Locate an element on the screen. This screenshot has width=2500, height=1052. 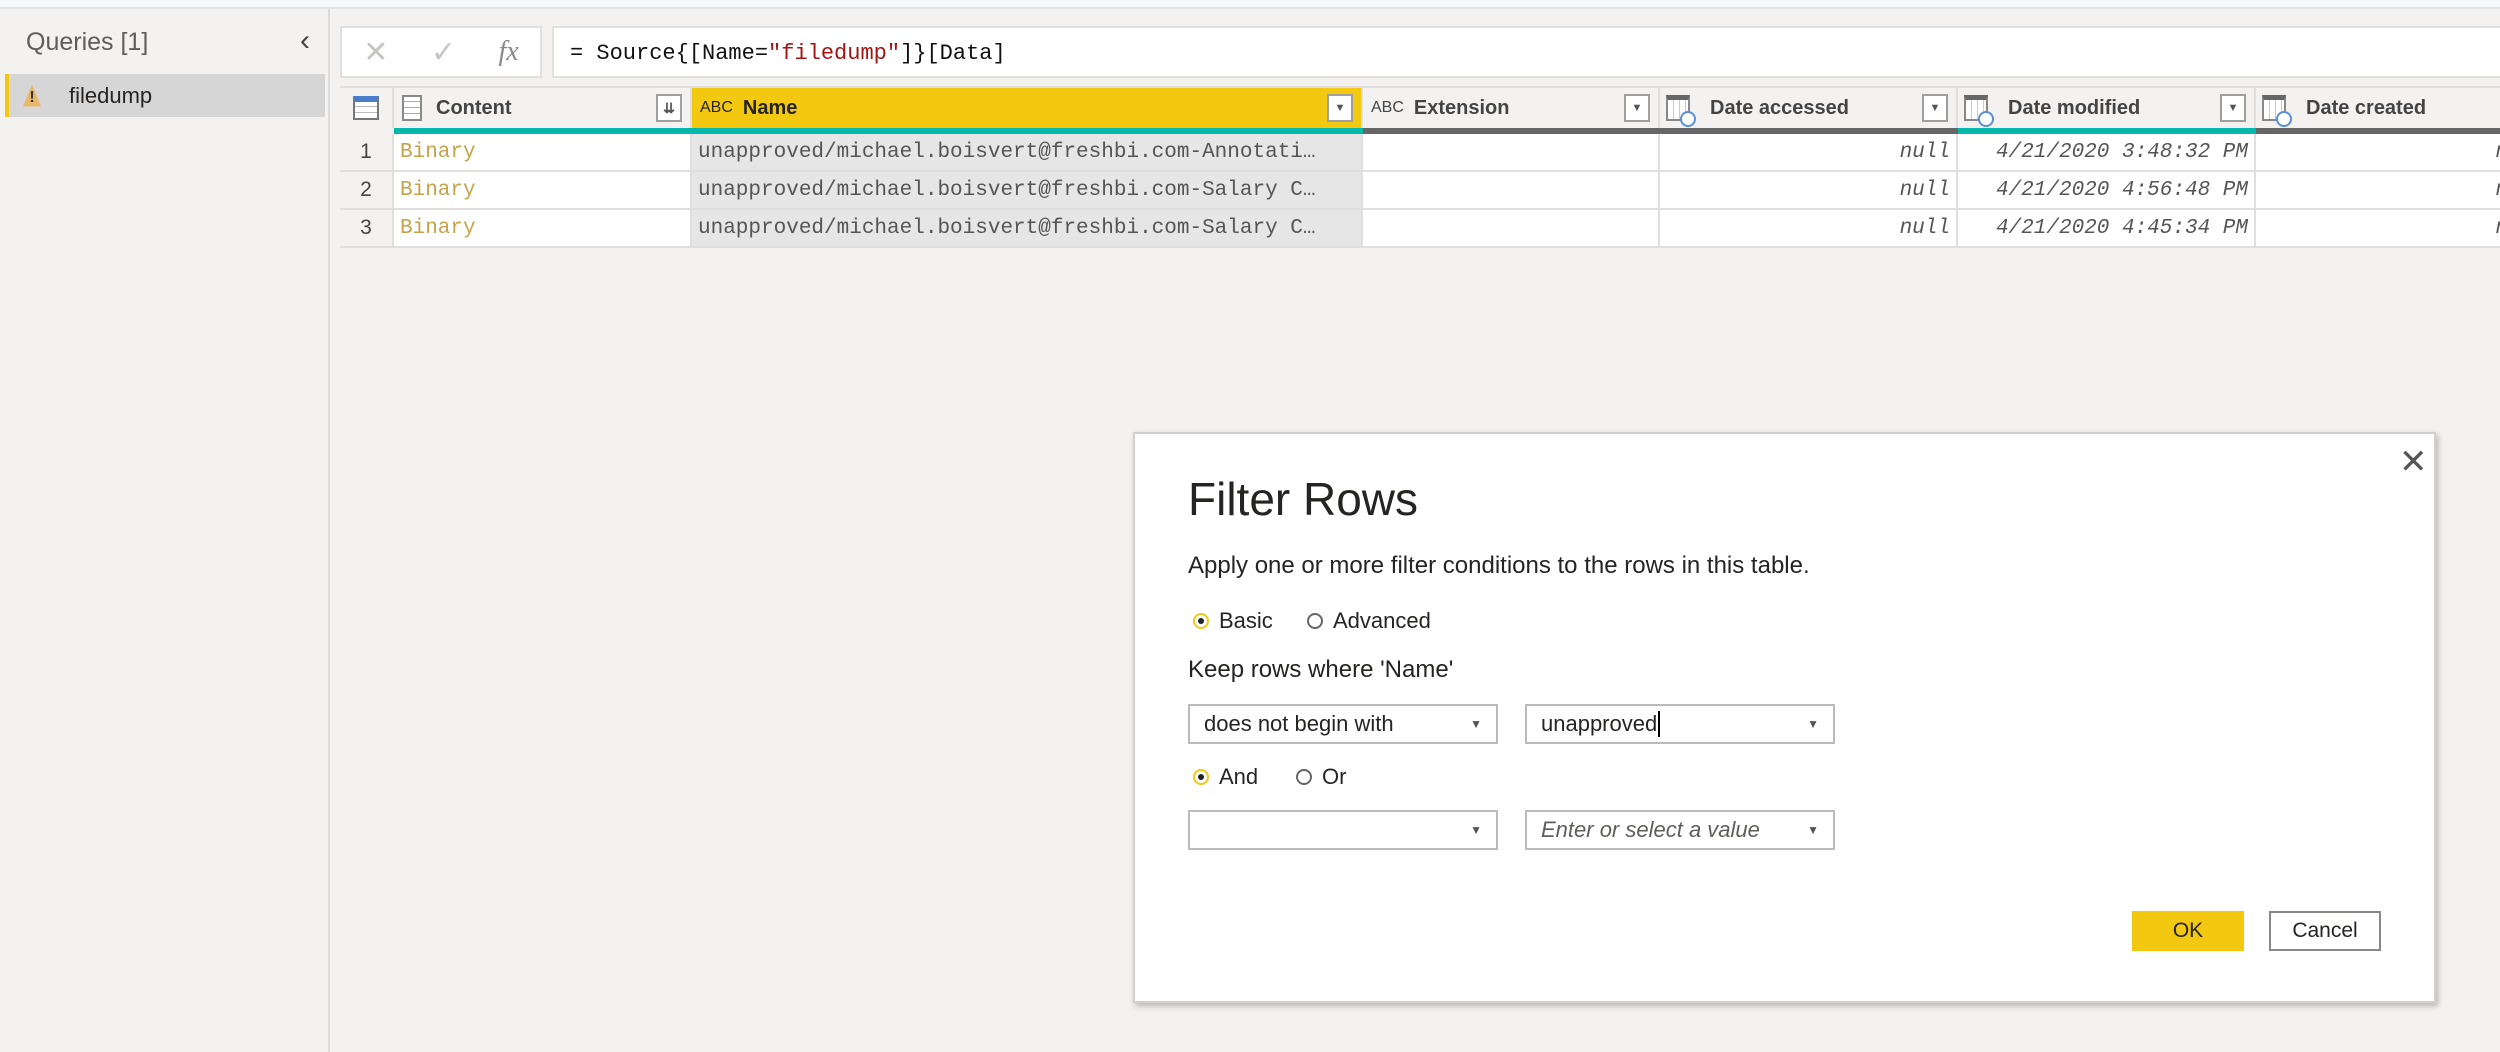
binary-icon is located at coordinates (412, 108).